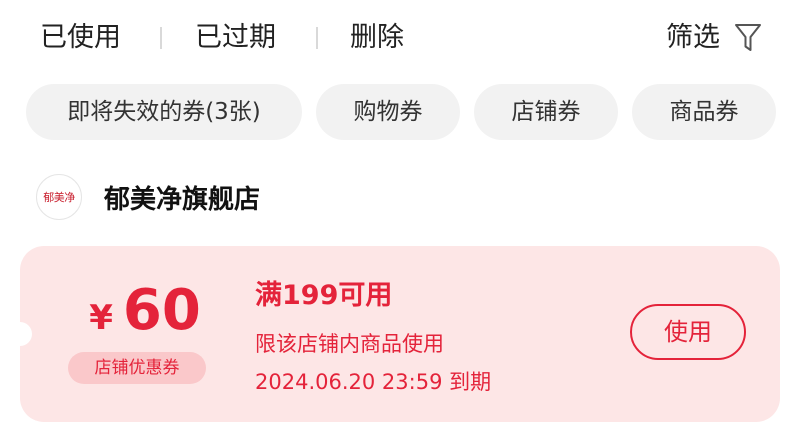  I want to click on shop-name: 郁美净旗舰店, so click(182, 199).